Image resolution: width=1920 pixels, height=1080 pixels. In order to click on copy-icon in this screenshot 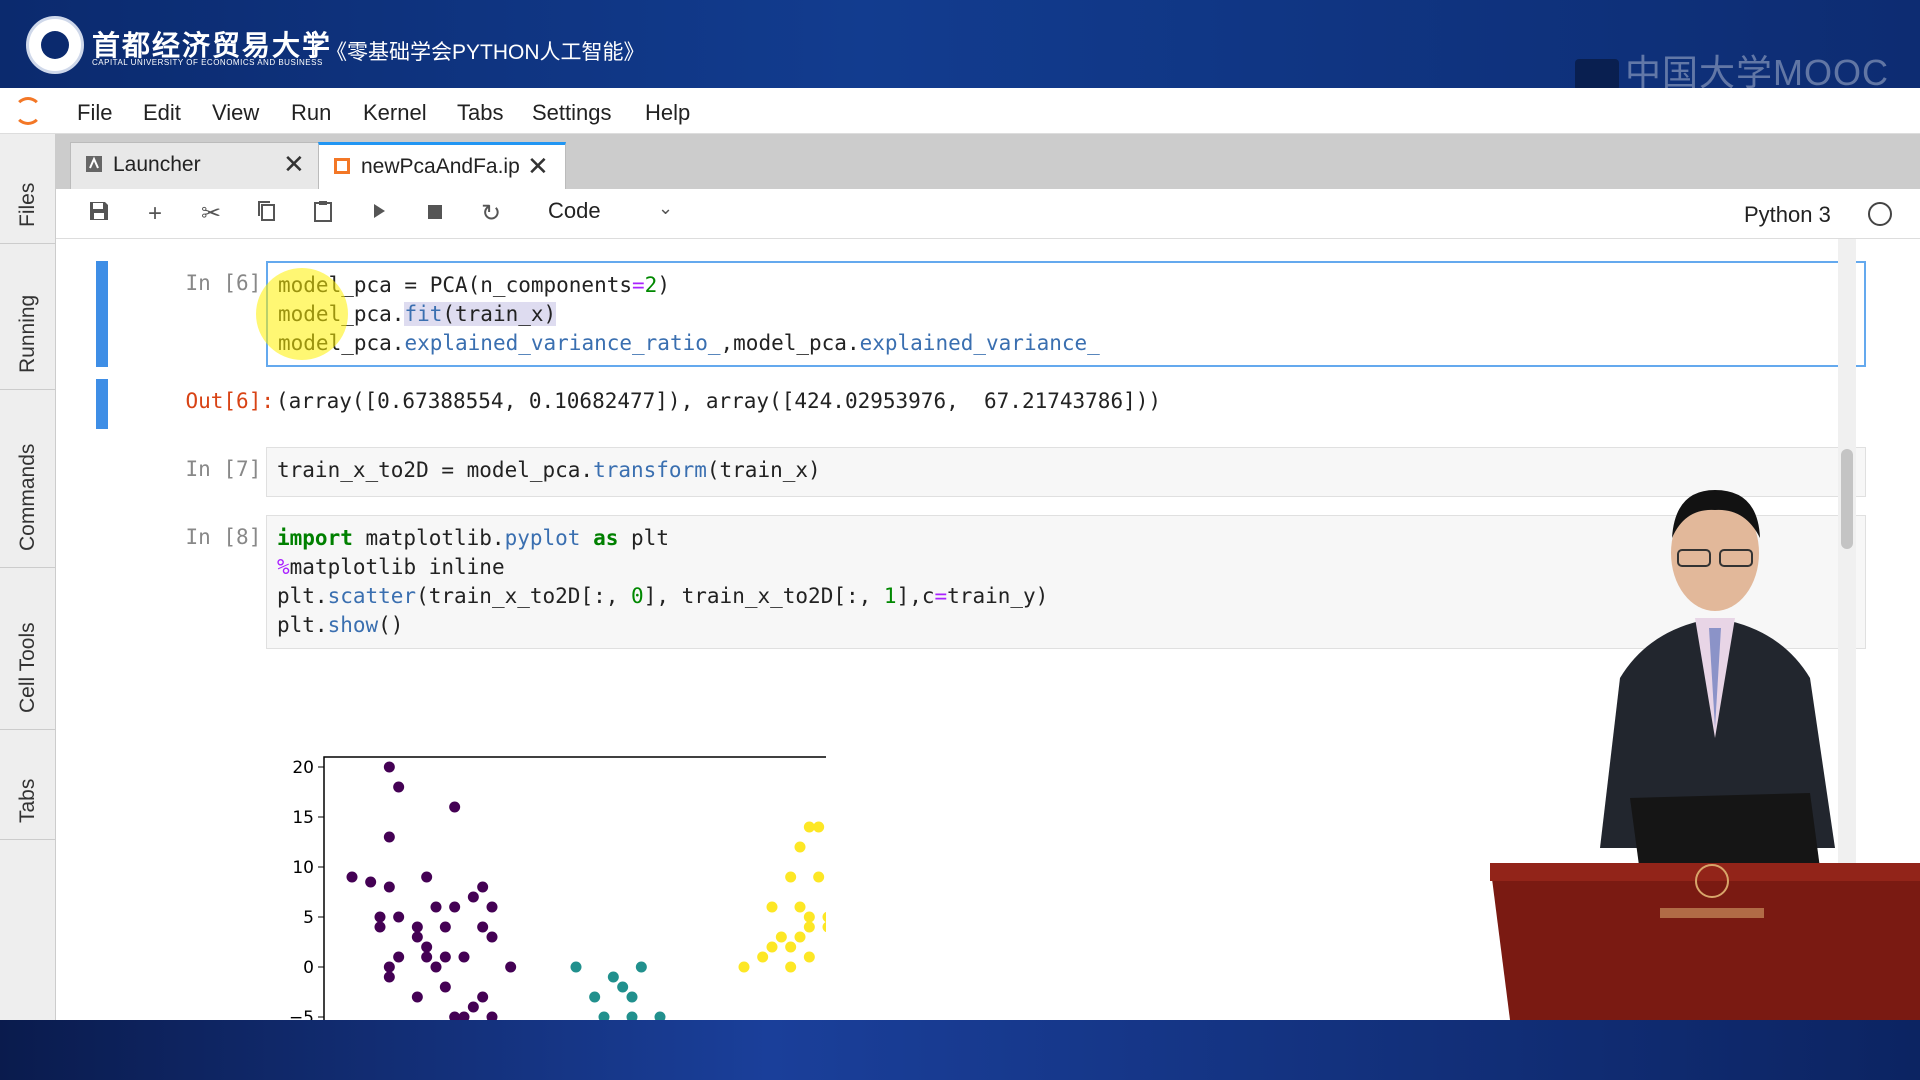, I will do `click(267, 214)`.